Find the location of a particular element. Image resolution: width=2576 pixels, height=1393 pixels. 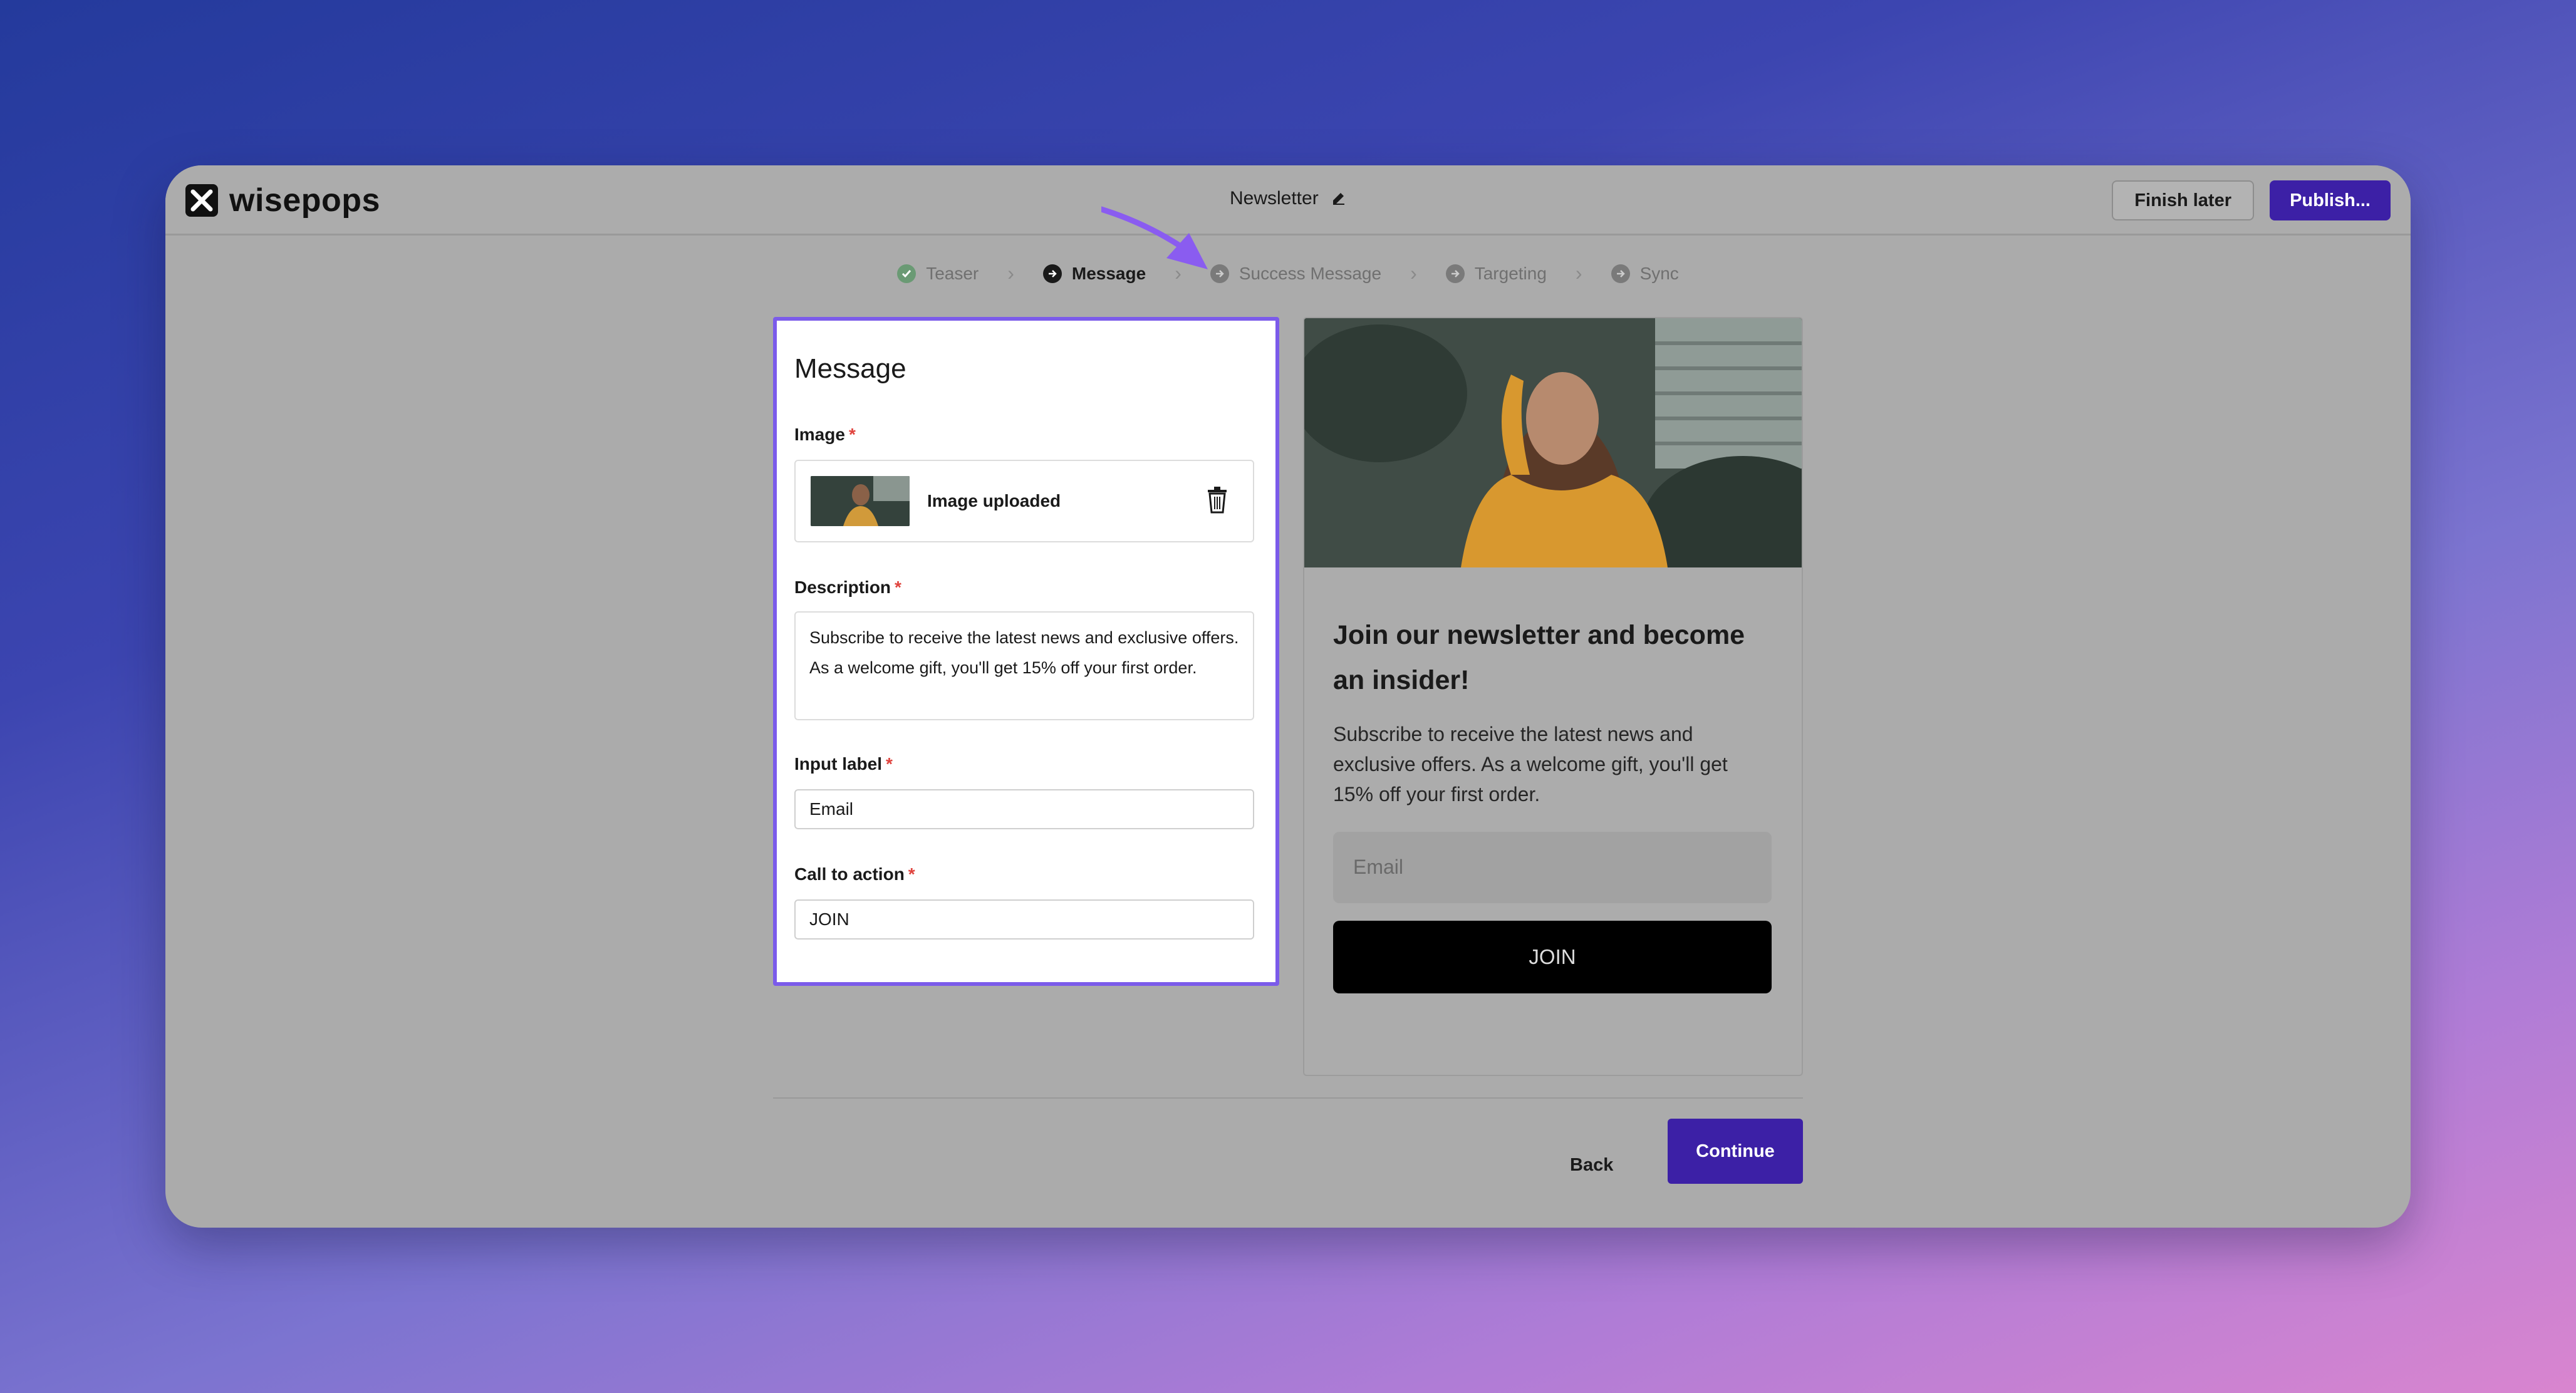

document-title: Newsletter is located at coordinates (1288, 199).